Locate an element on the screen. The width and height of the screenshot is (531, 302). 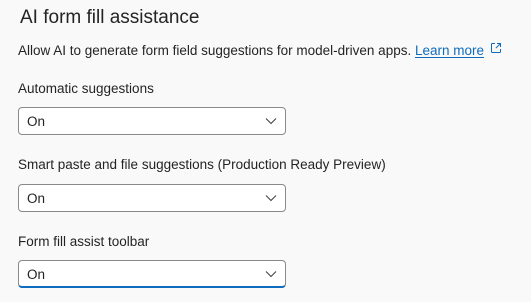
external-link-icon is located at coordinates (496, 48).